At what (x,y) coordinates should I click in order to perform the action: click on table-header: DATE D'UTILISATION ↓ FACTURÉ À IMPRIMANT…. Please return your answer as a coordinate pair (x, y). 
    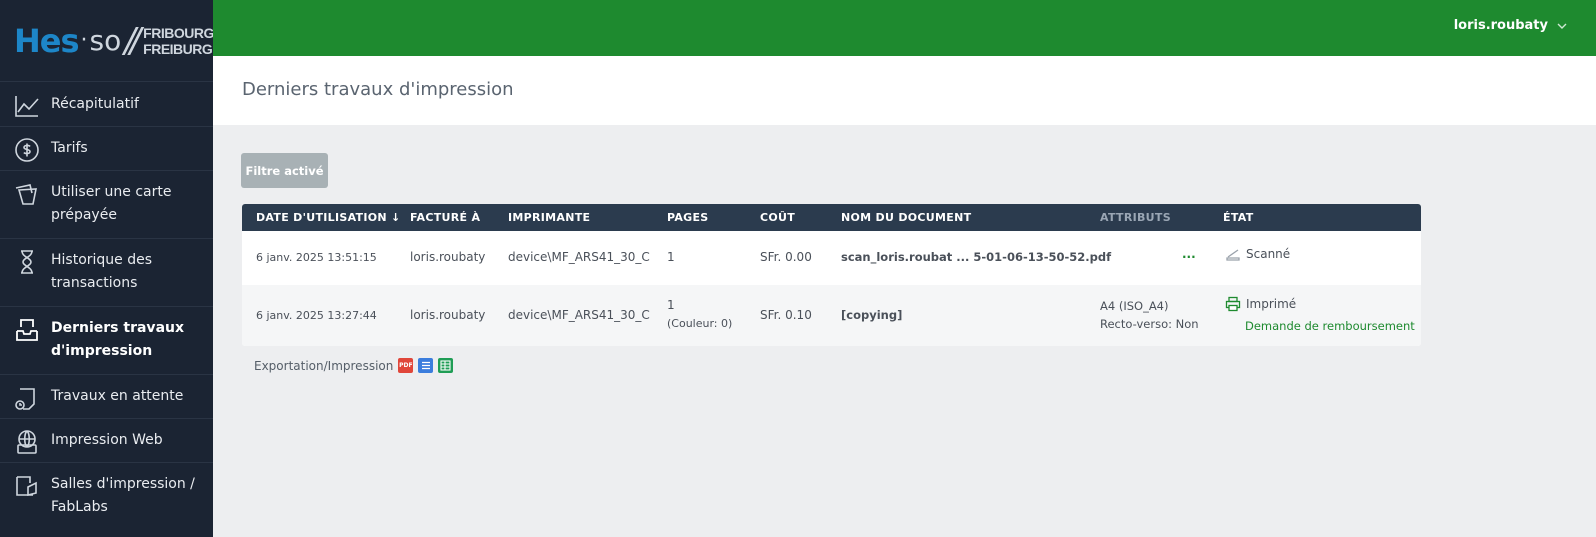
    Looking at the image, I should click on (831, 217).